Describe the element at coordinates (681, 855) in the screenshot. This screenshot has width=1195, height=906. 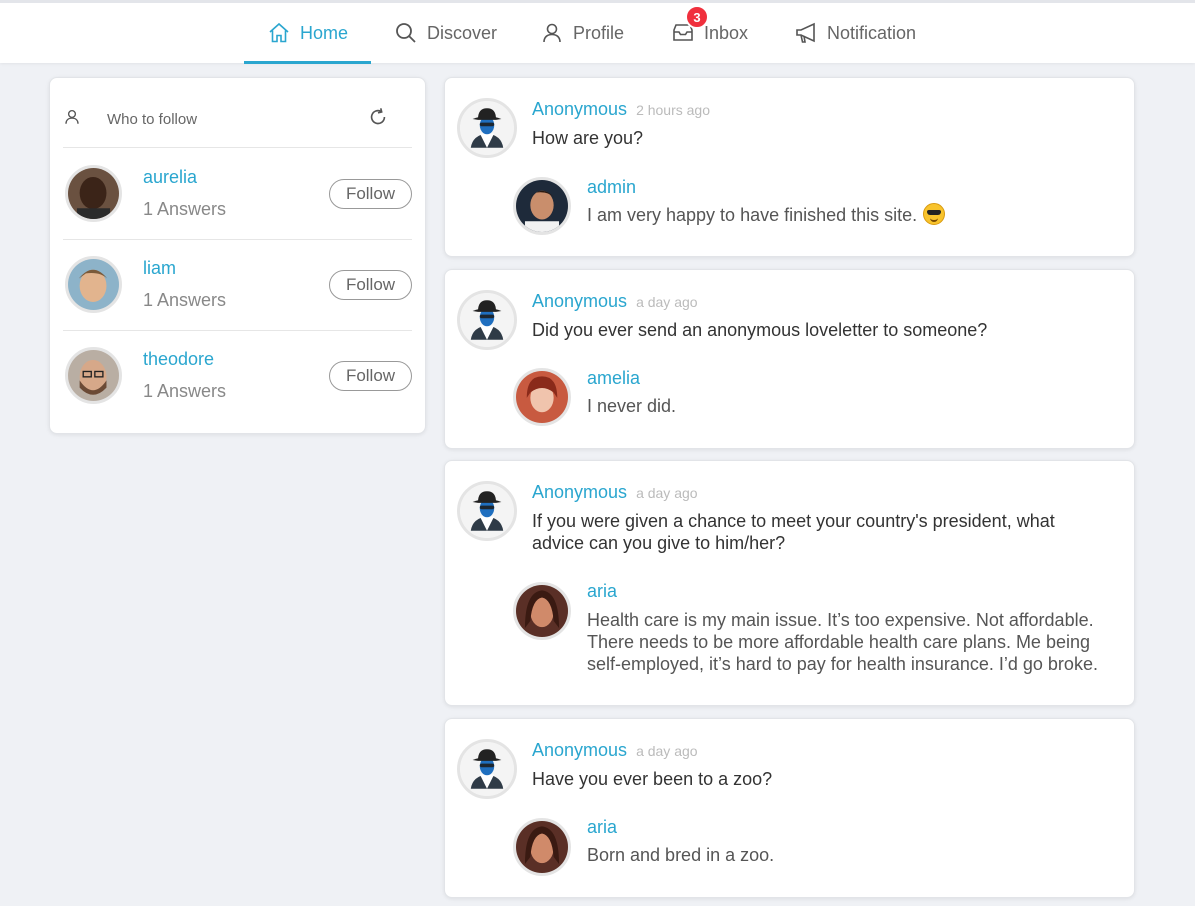
I see `answer-text: Born and bred in a zoo.` at that location.